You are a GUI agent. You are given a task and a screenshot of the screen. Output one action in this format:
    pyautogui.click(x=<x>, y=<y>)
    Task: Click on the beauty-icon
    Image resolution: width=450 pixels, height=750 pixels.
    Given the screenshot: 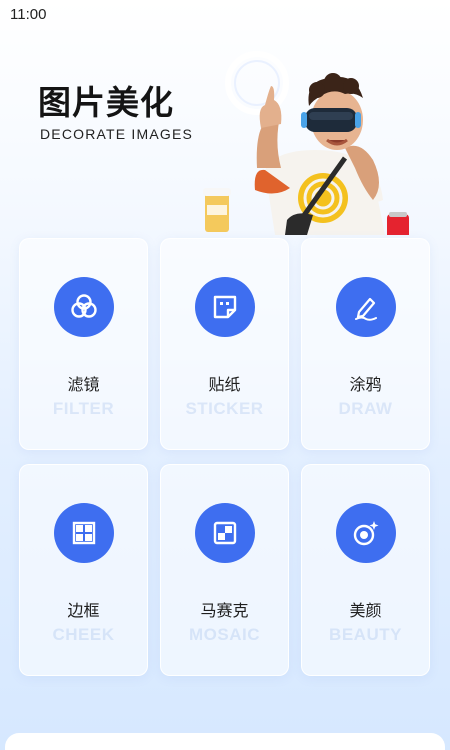 What is the action you would take?
    pyautogui.click(x=365, y=533)
    